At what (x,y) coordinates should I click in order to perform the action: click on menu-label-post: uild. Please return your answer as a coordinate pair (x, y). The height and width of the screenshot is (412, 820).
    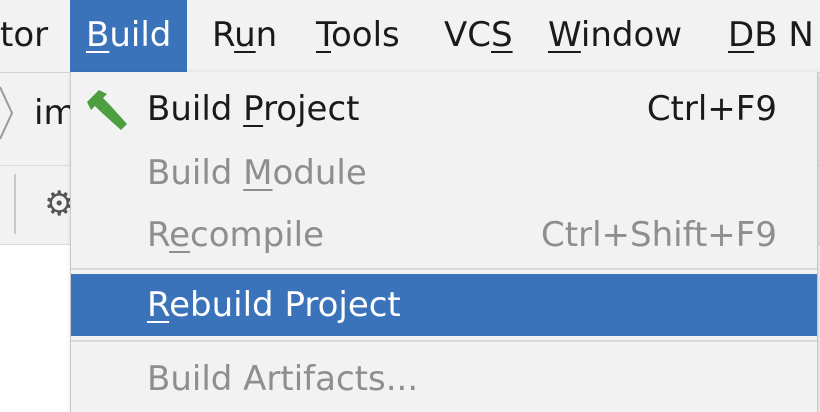
    Looking at the image, I should click on (140, 35).